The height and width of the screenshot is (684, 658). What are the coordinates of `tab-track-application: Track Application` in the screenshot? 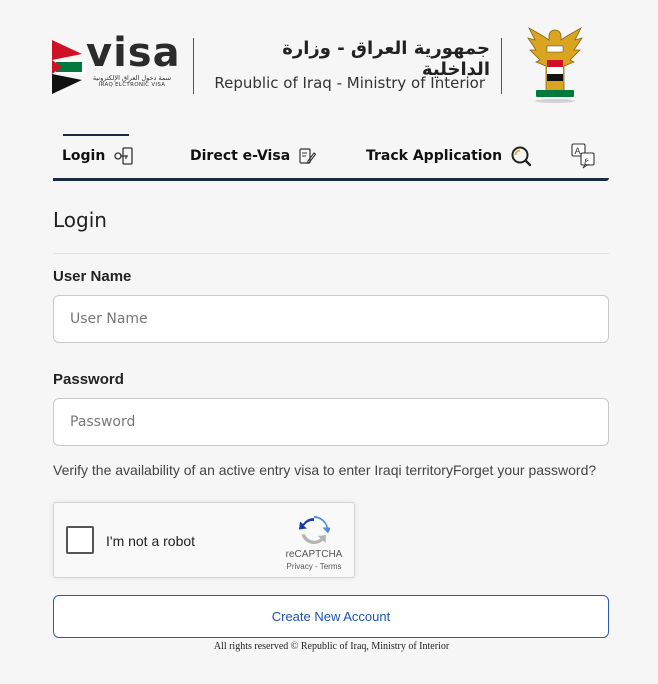 It's located at (449, 156).